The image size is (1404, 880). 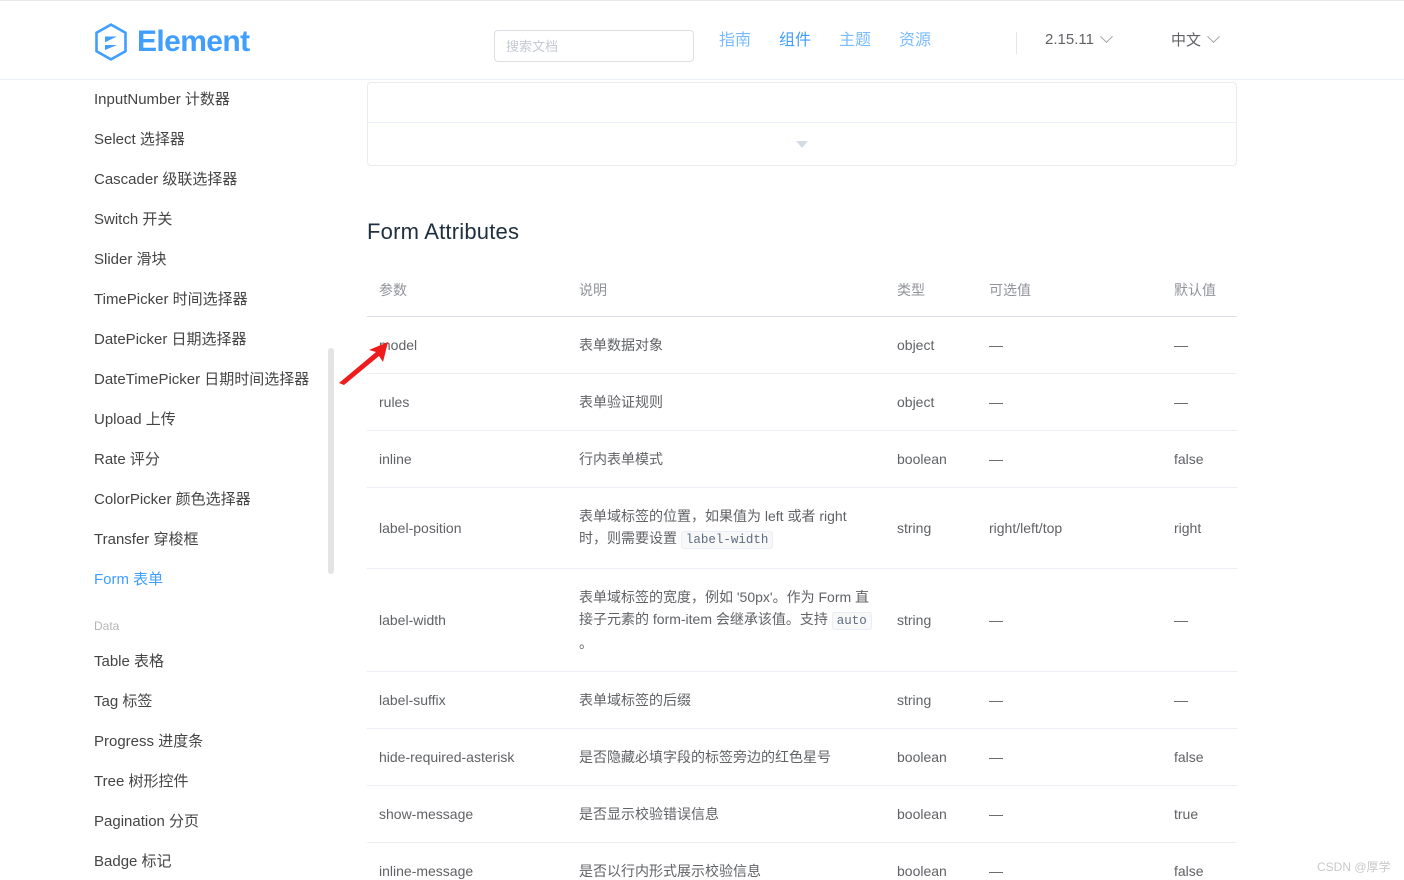 What do you see at coordinates (168, 300) in the screenshot?
I see `sidebar-item-timepicker: TimePicker 时间选择器` at bounding box center [168, 300].